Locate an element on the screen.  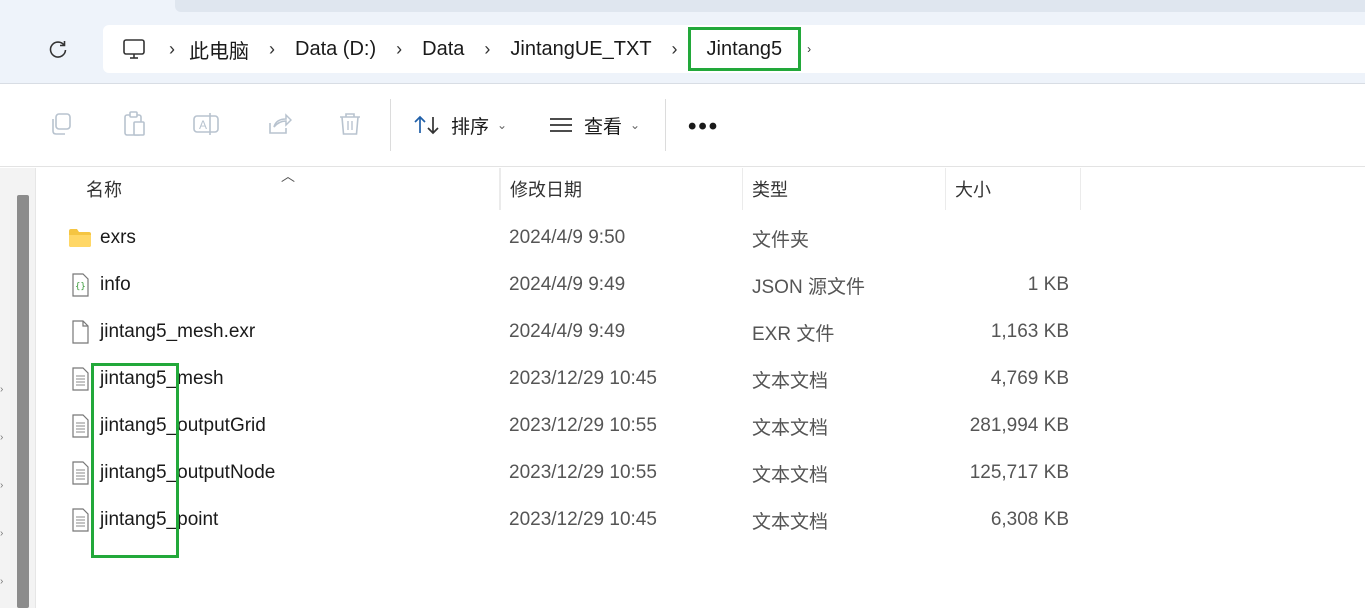
rename-button: A is located at coordinates (206, 124).